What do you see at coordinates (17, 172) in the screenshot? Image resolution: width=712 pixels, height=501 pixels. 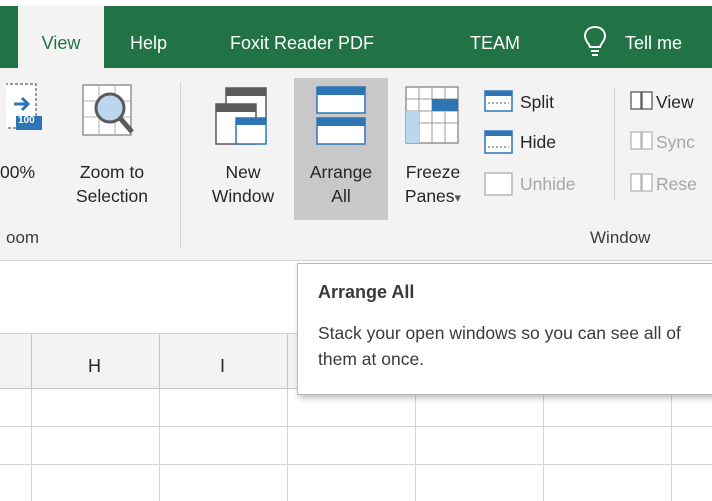 I see `zoom-100-label: 00%` at bounding box center [17, 172].